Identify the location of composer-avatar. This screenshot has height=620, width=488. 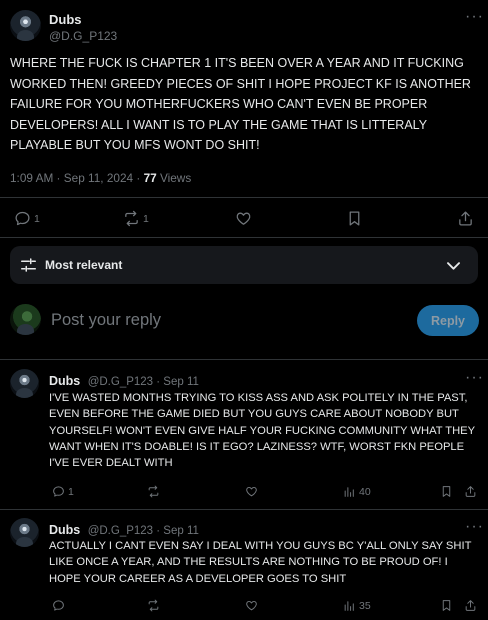
(25, 319).